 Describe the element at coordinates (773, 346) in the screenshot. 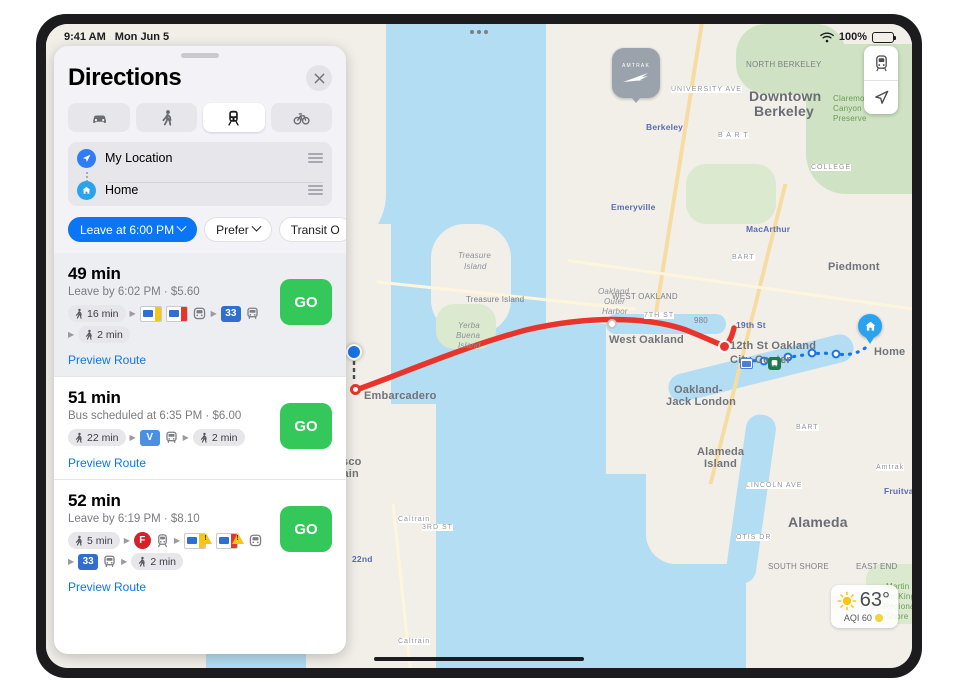

I see `map-label: 12th St Oakland` at that location.